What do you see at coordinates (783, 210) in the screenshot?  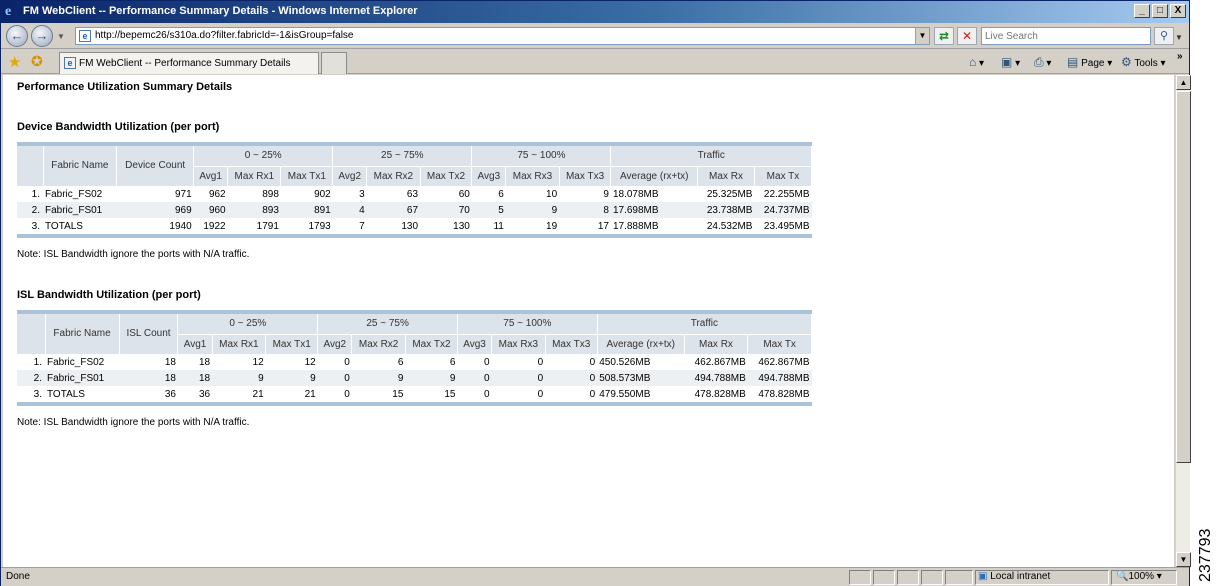 I see `table-cell: 24.737MB` at bounding box center [783, 210].